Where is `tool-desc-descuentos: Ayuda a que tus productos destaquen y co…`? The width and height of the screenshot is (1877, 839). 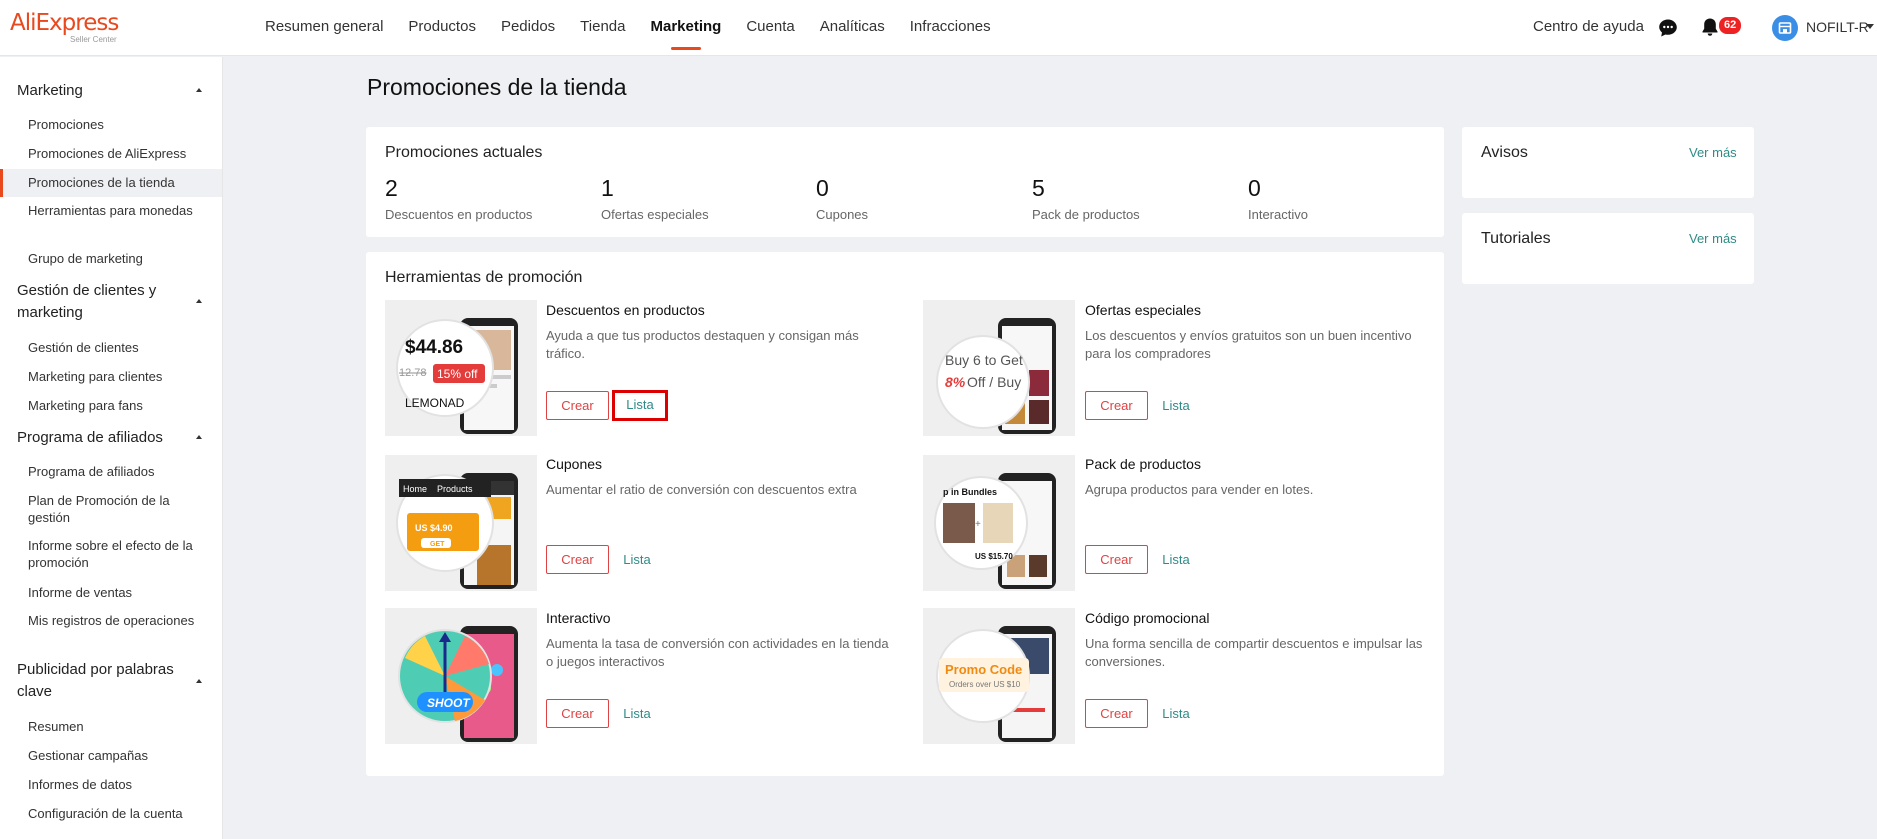
tool-desc-descuentos: Ayuda a que tus productos destaquen y co… is located at coordinates (702, 344).